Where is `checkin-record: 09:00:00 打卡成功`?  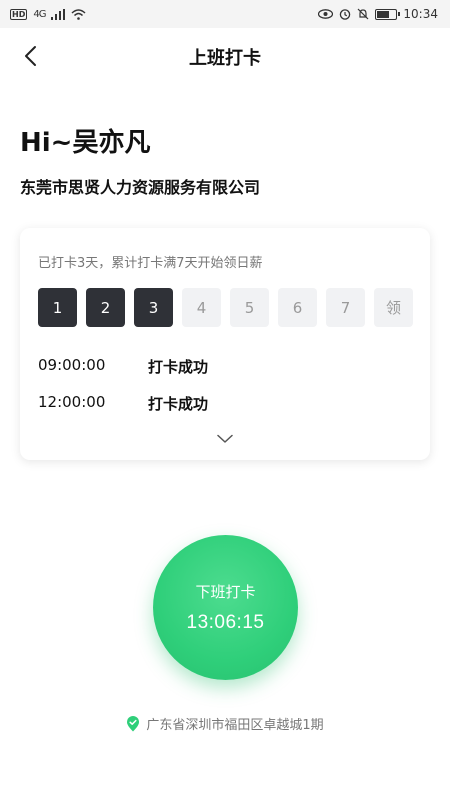
checkin-record: 09:00:00 打卡成功 is located at coordinates (123, 366).